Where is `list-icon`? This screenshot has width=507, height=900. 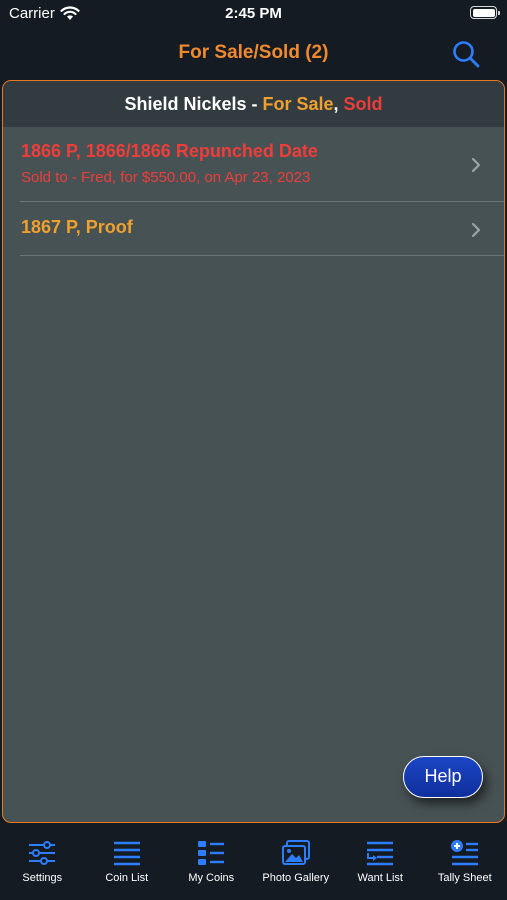
list-icon is located at coordinates (126, 853).